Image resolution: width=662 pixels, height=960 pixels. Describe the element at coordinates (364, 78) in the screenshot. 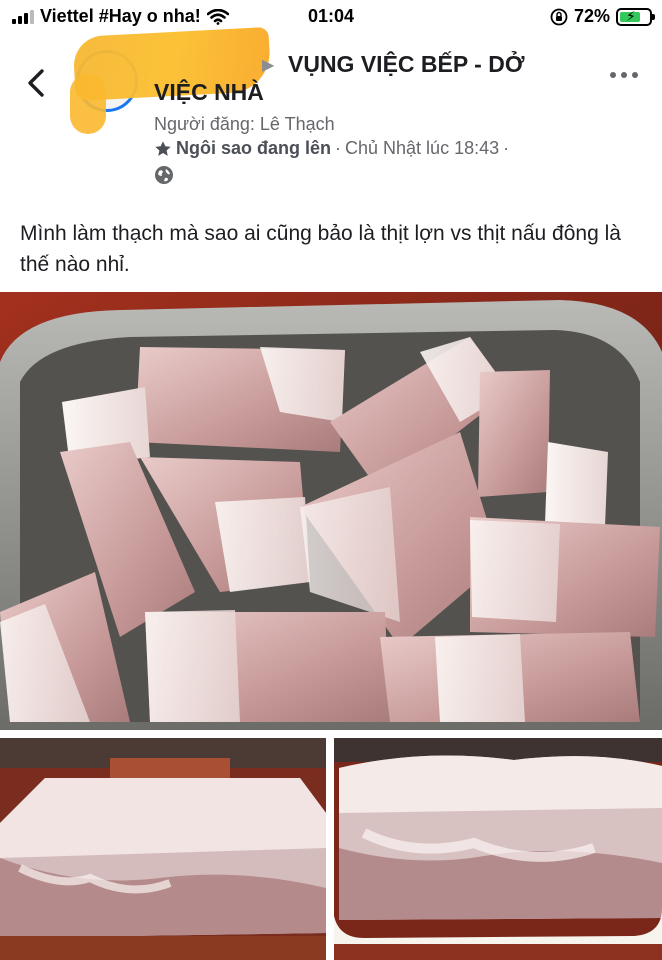

I see `group-name: VỤNG VIỆC BẾP - DỞ VIỆC NHÀ` at that location.